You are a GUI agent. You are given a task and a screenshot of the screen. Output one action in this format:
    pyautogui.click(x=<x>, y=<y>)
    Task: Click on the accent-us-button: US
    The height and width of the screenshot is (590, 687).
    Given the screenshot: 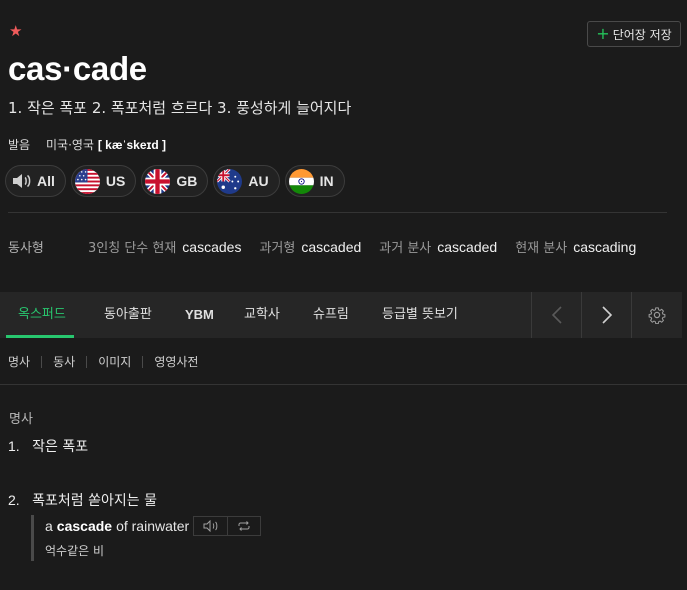 What is the action you would take?
    pyautogui.click(x=103, y=181)
    